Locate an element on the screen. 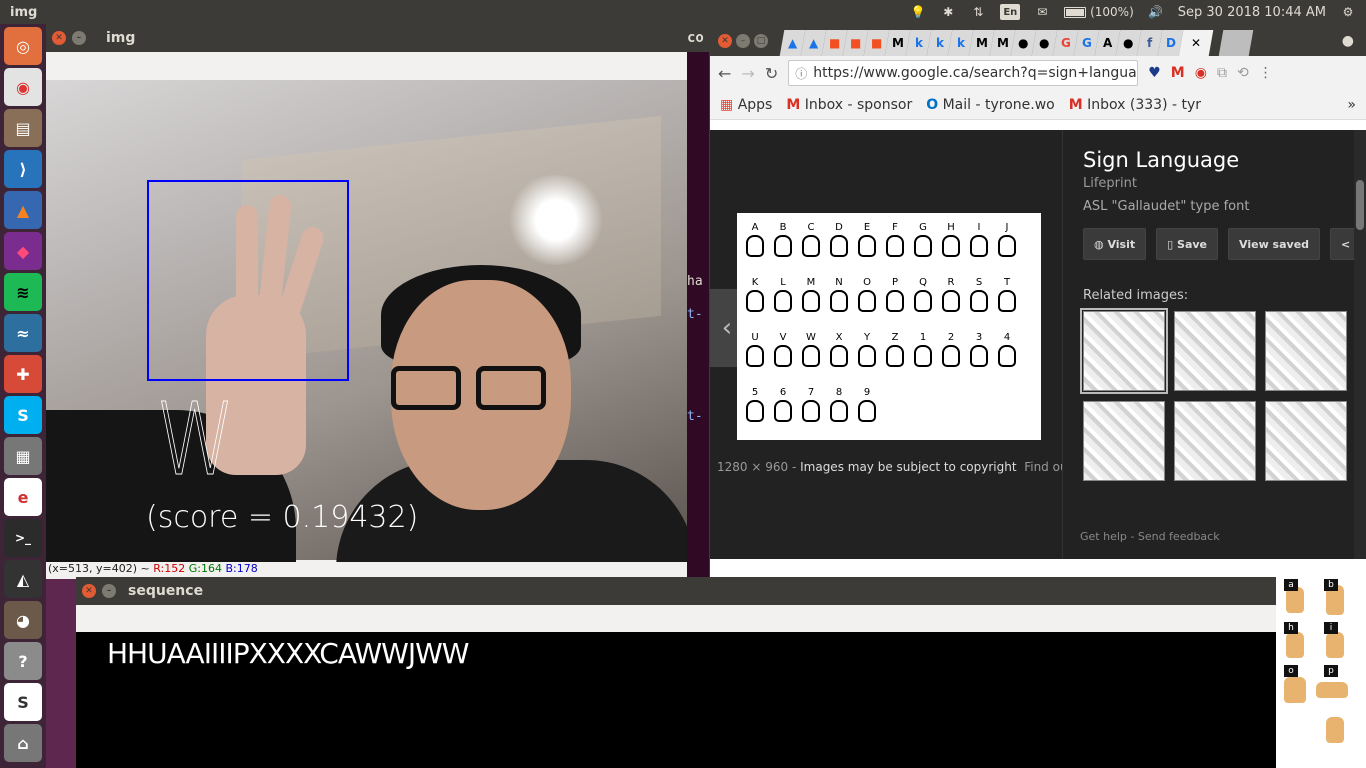 This screenshot has height=768, width=1366. maximize-icon: □ is located at coordinates (761, 41).